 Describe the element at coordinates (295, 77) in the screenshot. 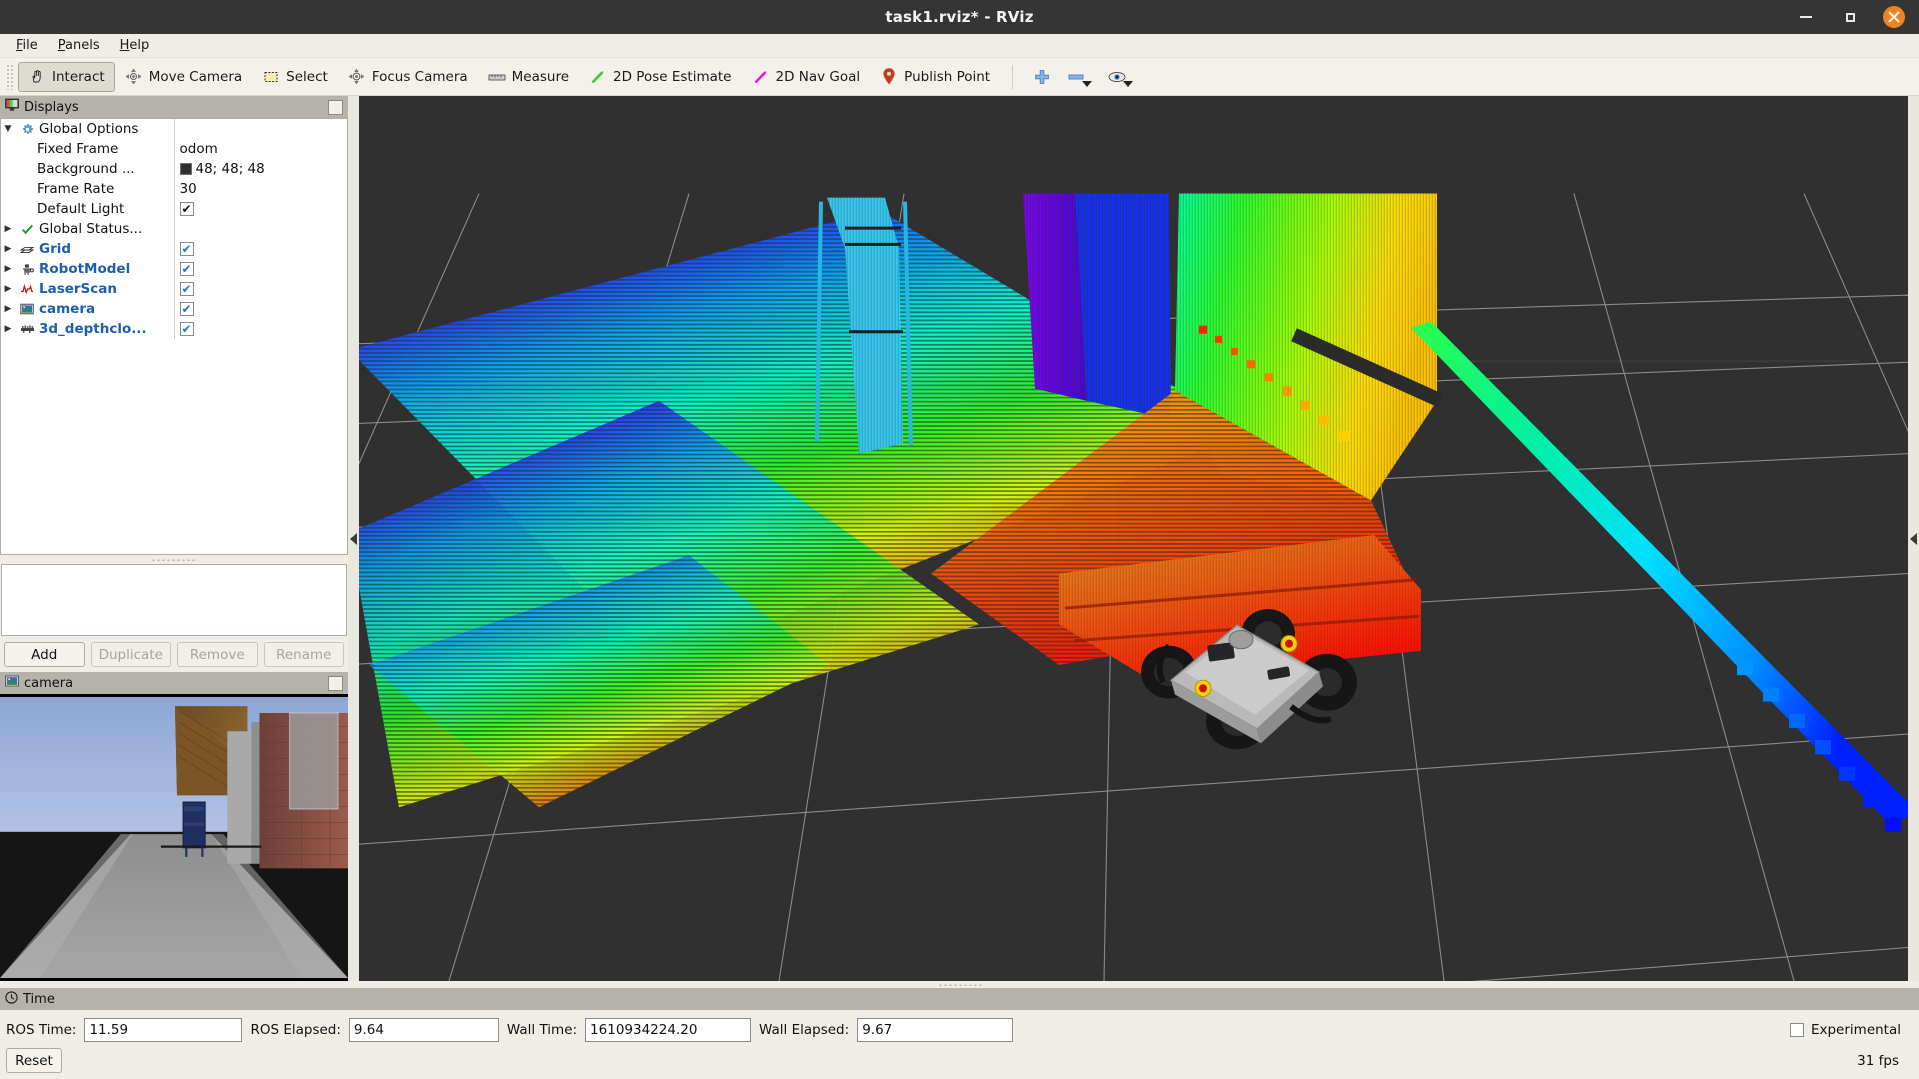

I see `tool-select: Select` at that location.